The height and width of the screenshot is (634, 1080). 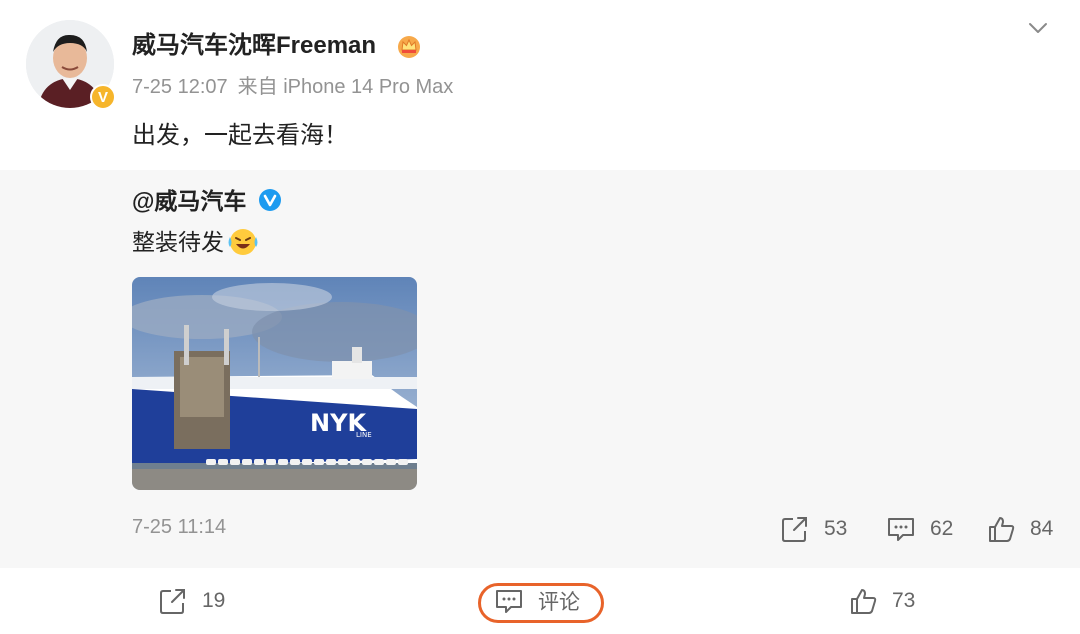 I want to click on author-name: 威马汽车沈晖Freeman, so click(x=254, y=46).